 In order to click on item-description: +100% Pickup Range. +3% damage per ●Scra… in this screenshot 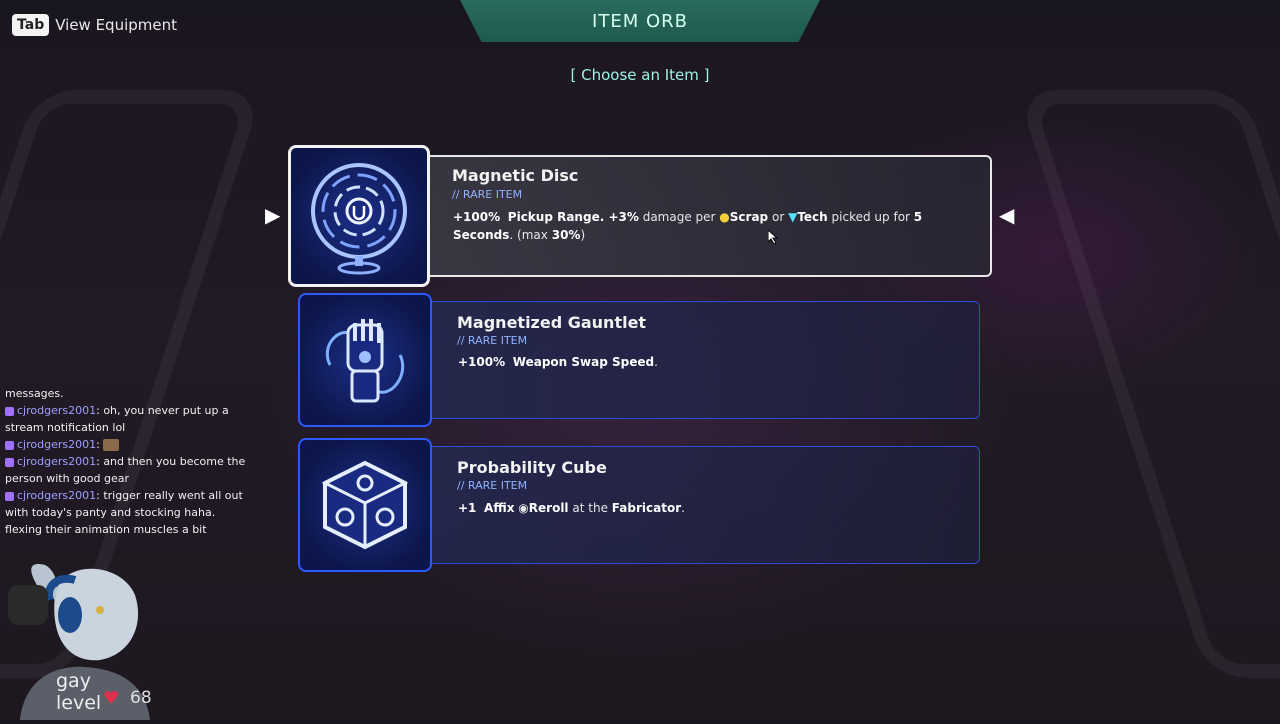, I will do `click(703, 226)`.